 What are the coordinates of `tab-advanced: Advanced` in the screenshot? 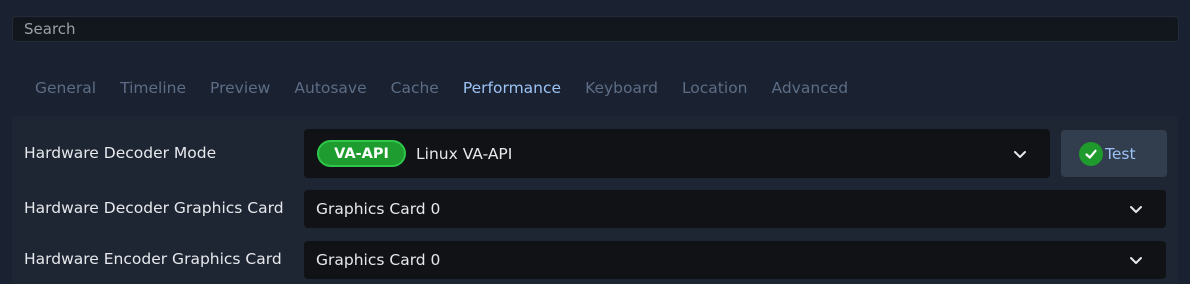 It's located at (810, 88).